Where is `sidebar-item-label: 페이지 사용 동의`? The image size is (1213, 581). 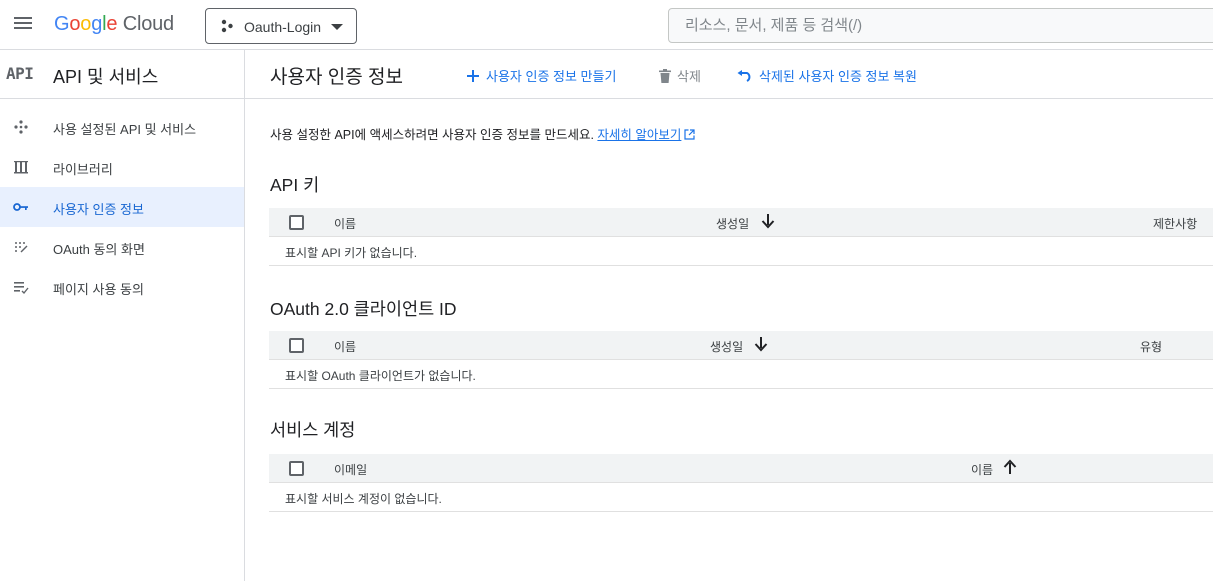
sidebar-item-label: 페이지 사용 동의 is located at coordinates (98, 289).